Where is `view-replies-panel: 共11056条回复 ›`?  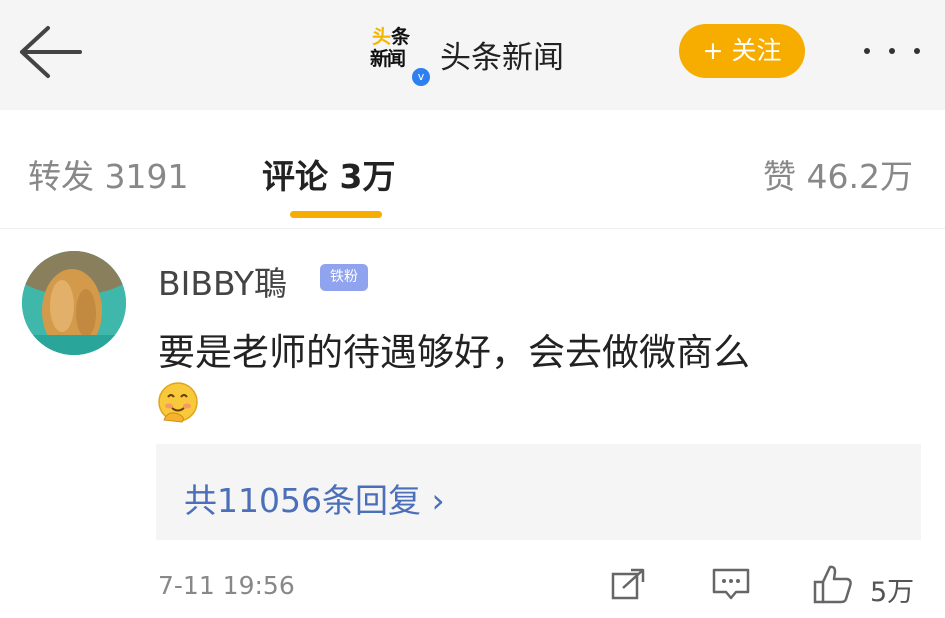 view-replies-panel: 共11056条回复 › is located at coordinates (538, 492).